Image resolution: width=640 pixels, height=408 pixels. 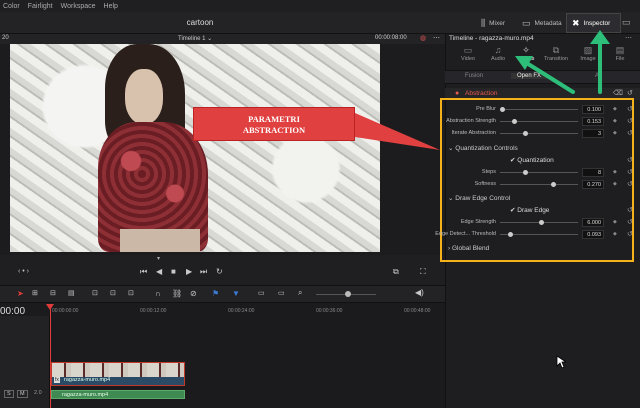 I want to click on solo-button: S, so click(x=9, y=394).